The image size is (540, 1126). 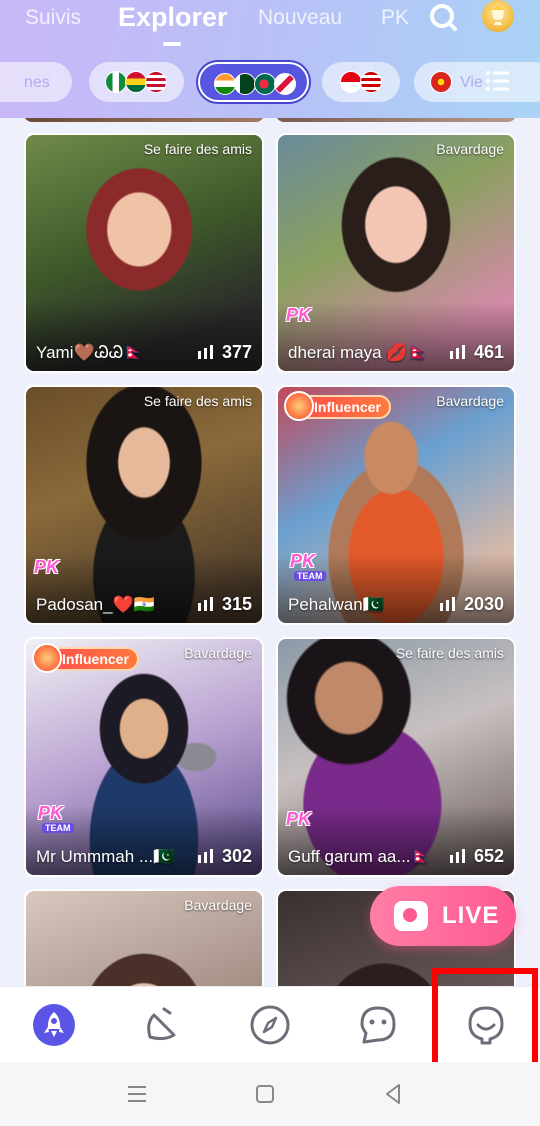 I want to click on search-icon, so click(x=443, y=18).